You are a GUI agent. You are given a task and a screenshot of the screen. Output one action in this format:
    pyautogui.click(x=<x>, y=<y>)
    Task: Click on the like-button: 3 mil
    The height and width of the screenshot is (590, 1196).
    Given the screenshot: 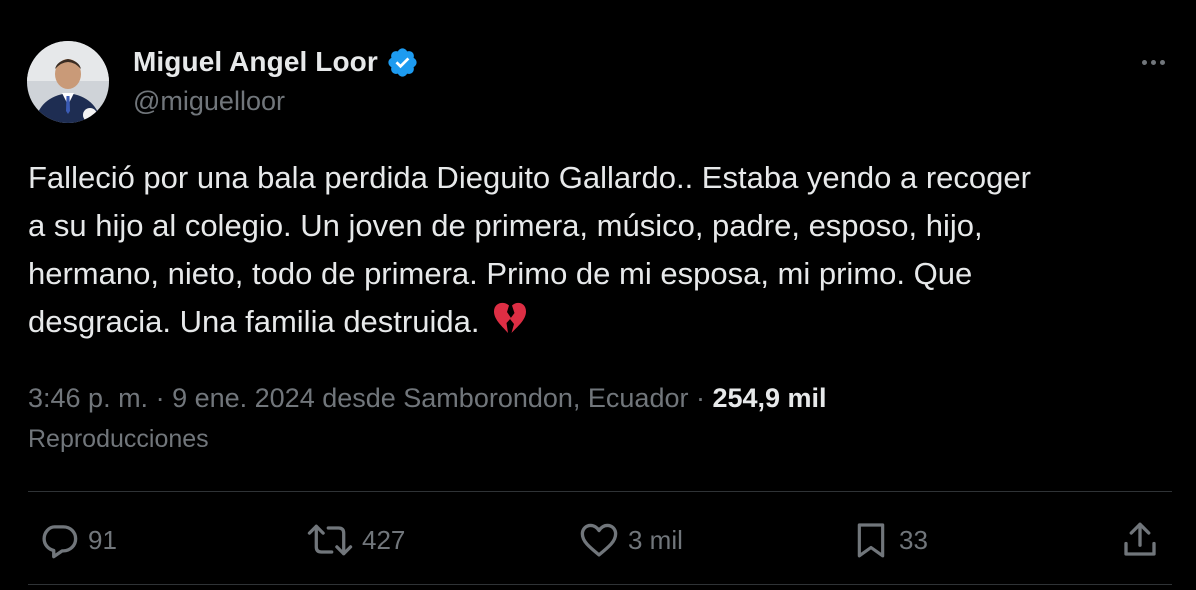 What is the action you would take?
    pyautogui.click(x=630, y=540)
    